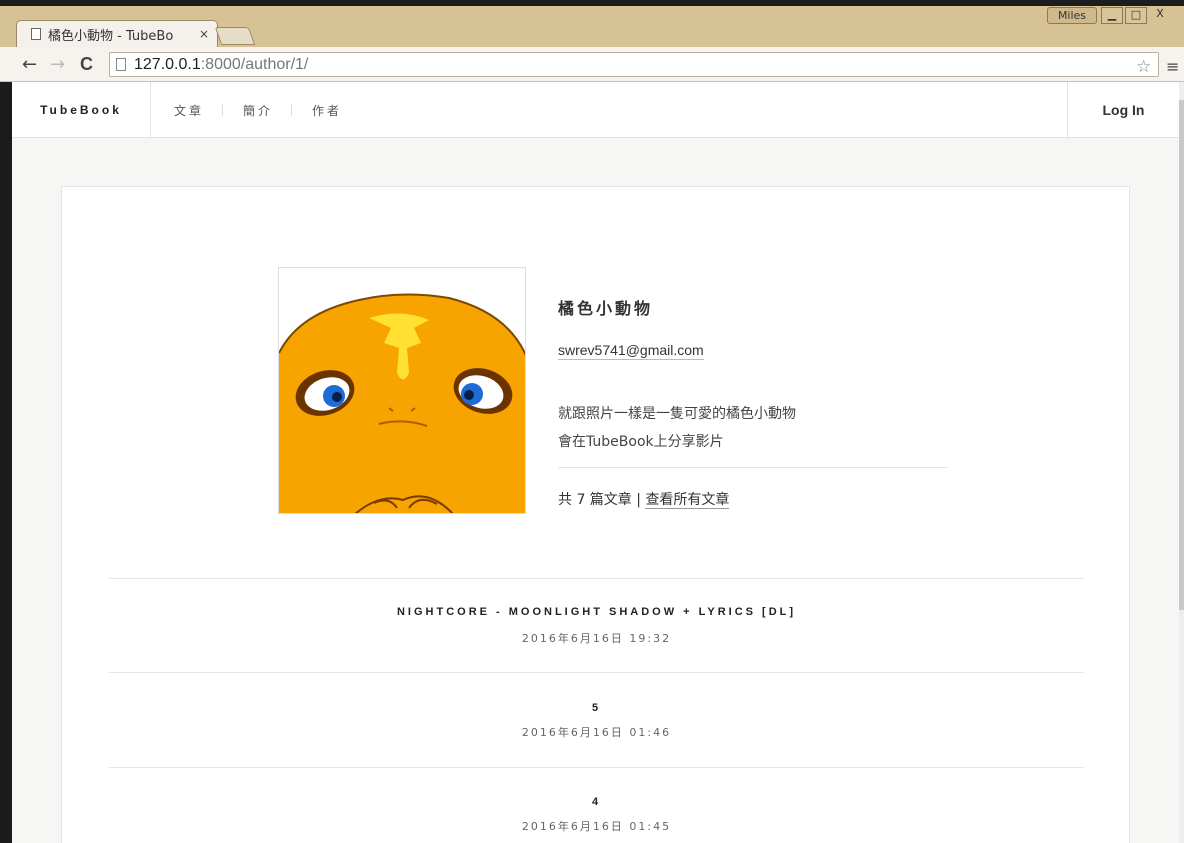 This screenshot has height=843, width=1184. What do you see at coordinates (57, 64) in the screenshot?
I see `forward-icon: →` at bounding box center [57, 64].